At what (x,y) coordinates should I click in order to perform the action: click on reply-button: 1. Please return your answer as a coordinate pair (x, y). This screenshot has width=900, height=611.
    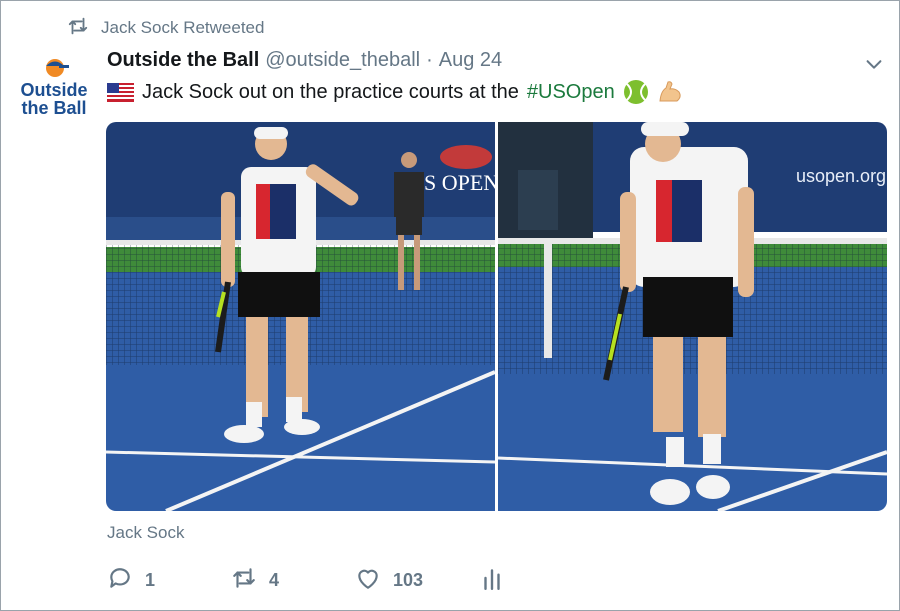
    Looking at the image, I should click on (169, 580).